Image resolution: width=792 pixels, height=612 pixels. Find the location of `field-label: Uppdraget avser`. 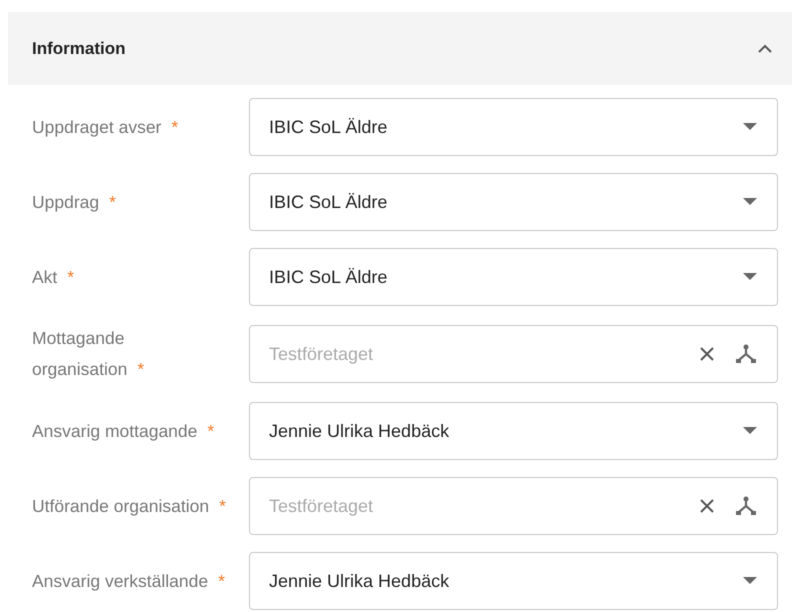

field-label: Uppdraget avser is located at coordinates (97, 126).